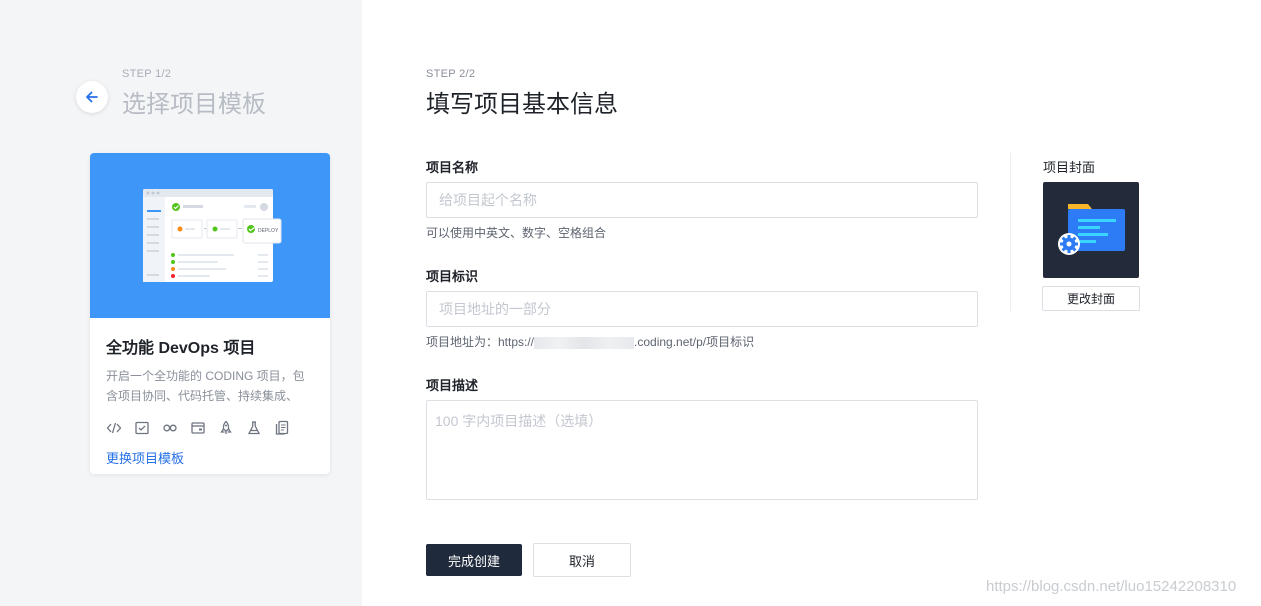  I want to click on window-icon, so click(198, 428).